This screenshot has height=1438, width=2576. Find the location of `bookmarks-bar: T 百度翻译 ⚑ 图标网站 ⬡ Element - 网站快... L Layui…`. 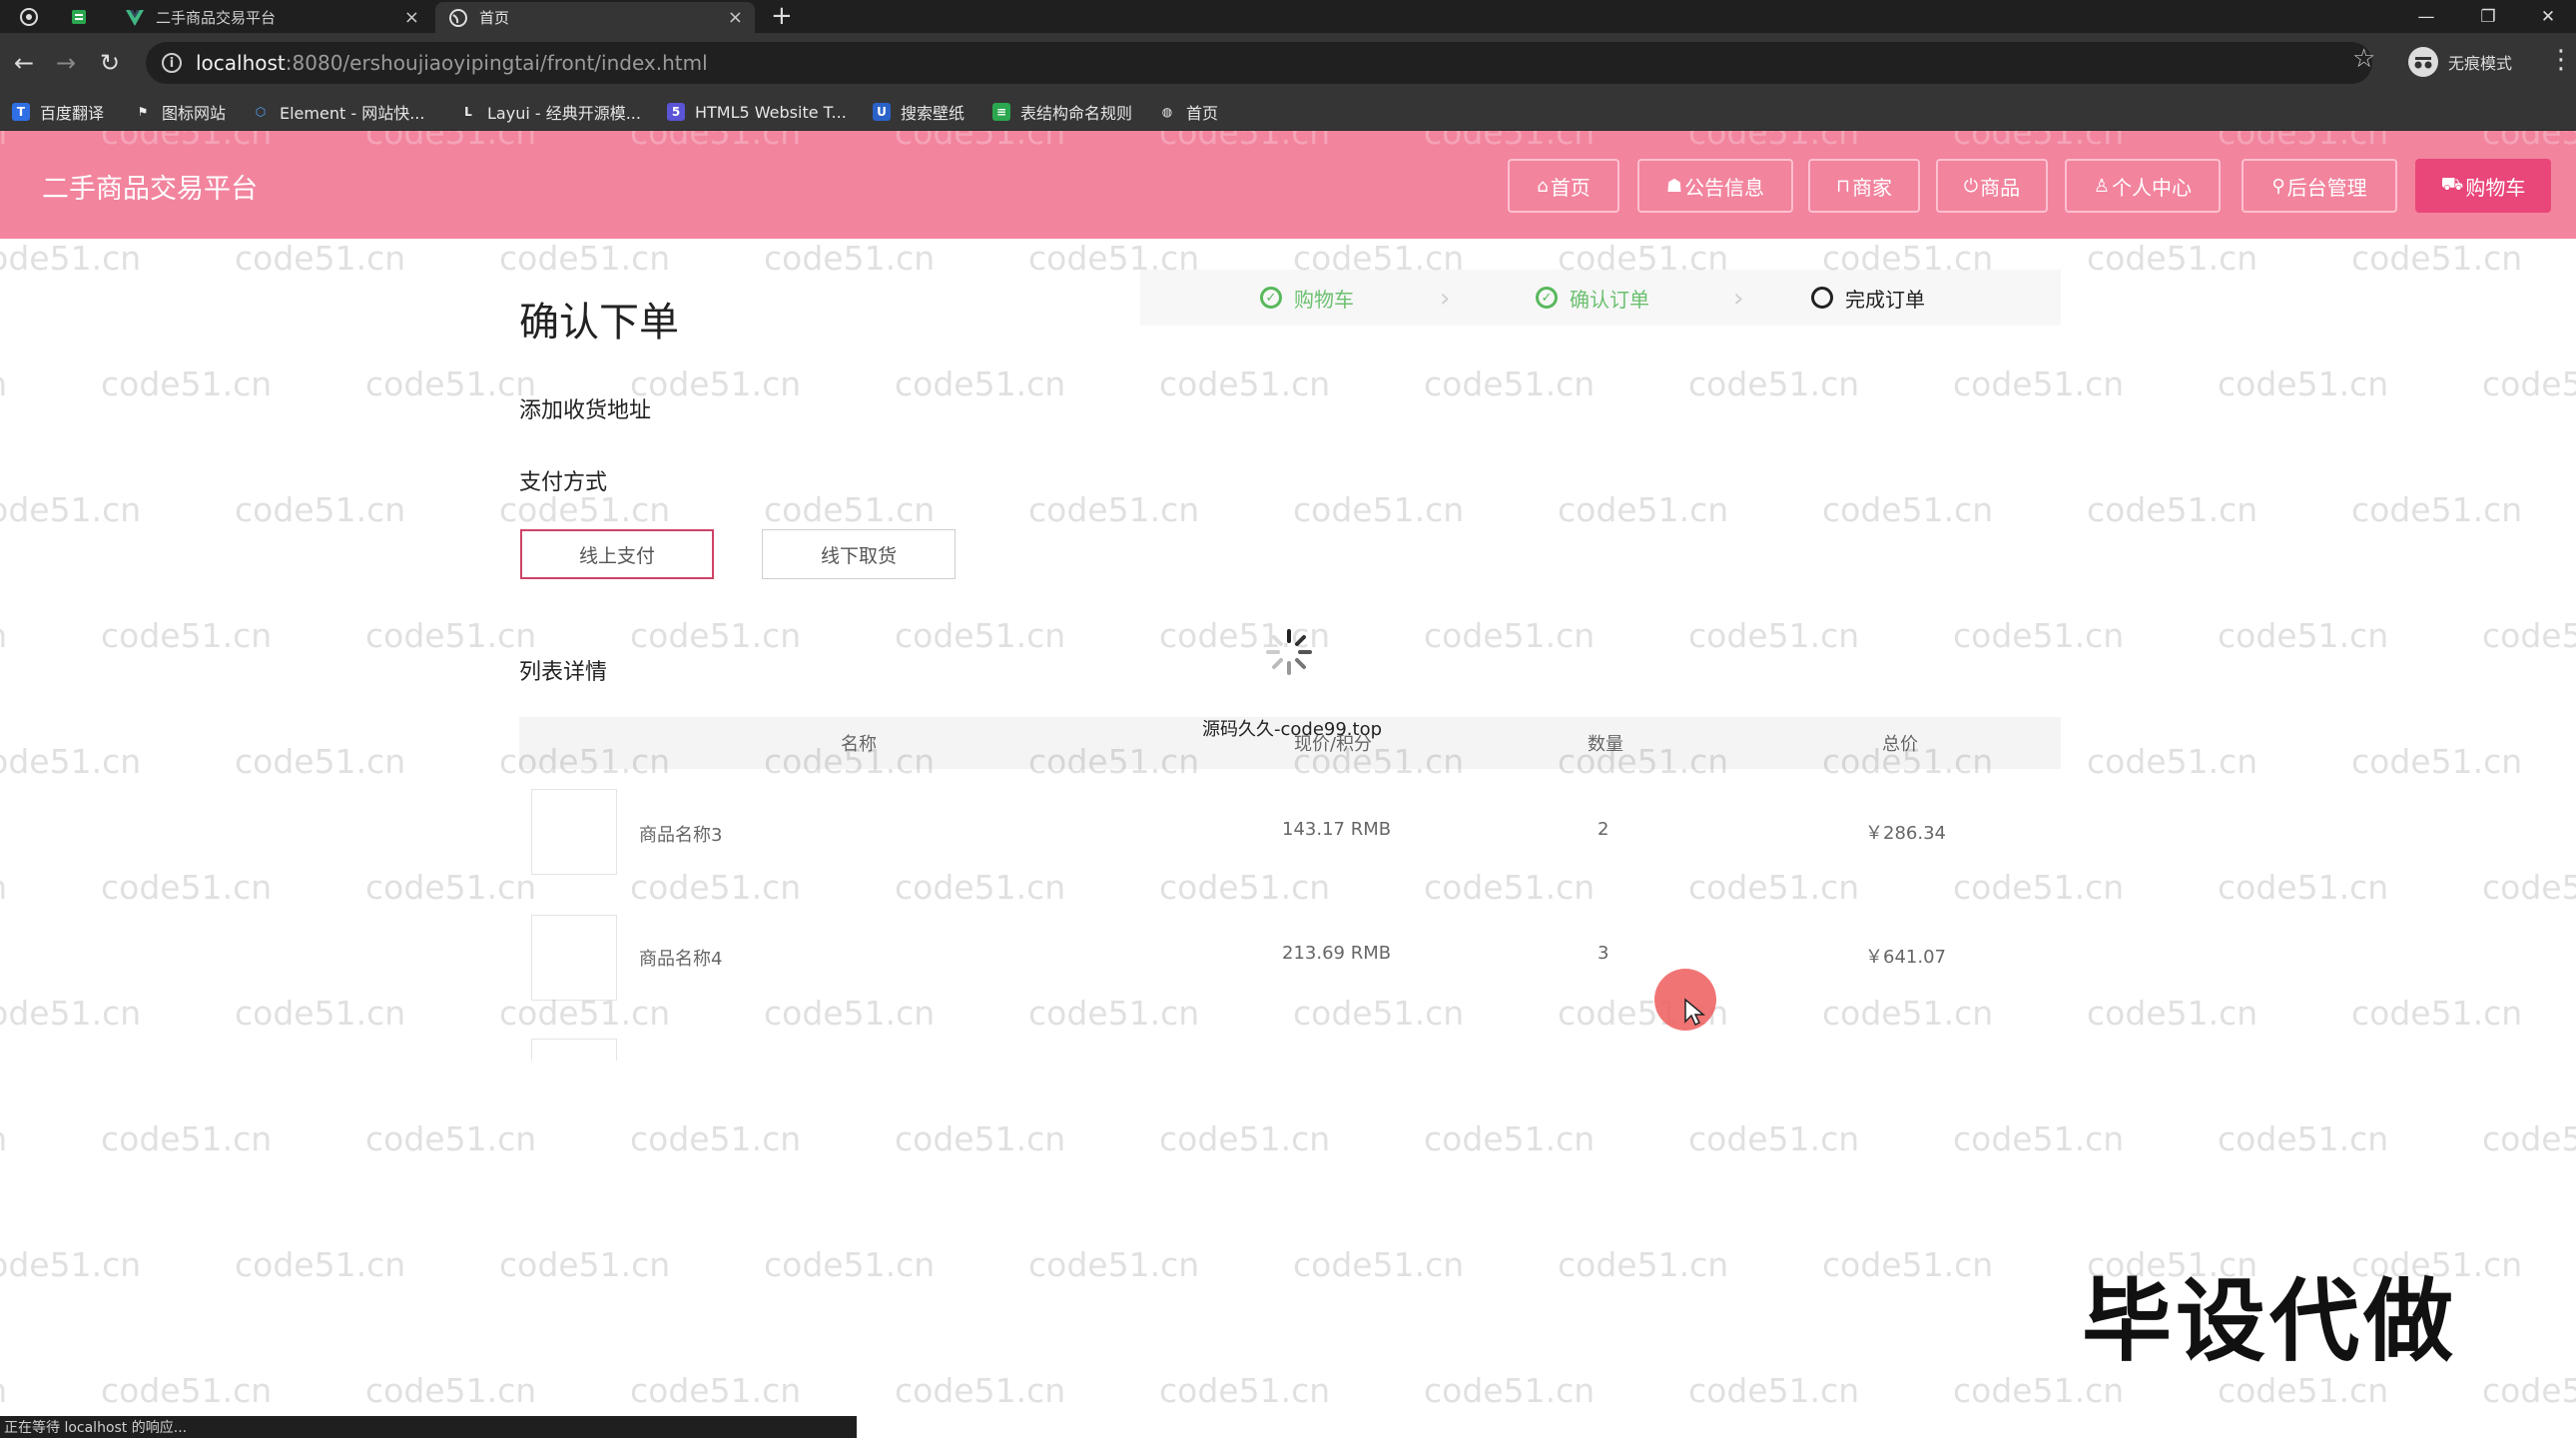

bookmarks-bar: T 百度翻译 ⚑ 图标网站 ⬡ Element - 网站快... L Layui… is located at coordinates (1288, 112).